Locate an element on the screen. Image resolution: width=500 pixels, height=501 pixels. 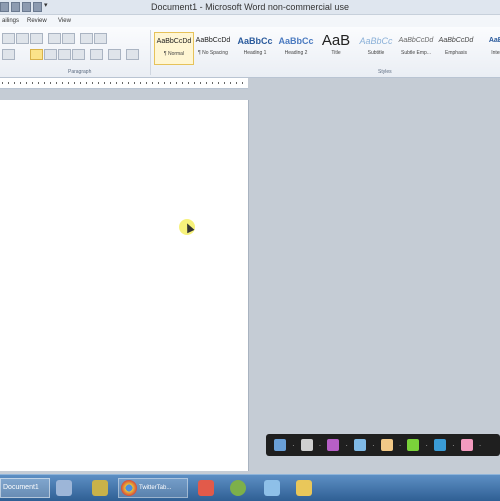
style-name: Emphasis is located at coordinates (456, 53).